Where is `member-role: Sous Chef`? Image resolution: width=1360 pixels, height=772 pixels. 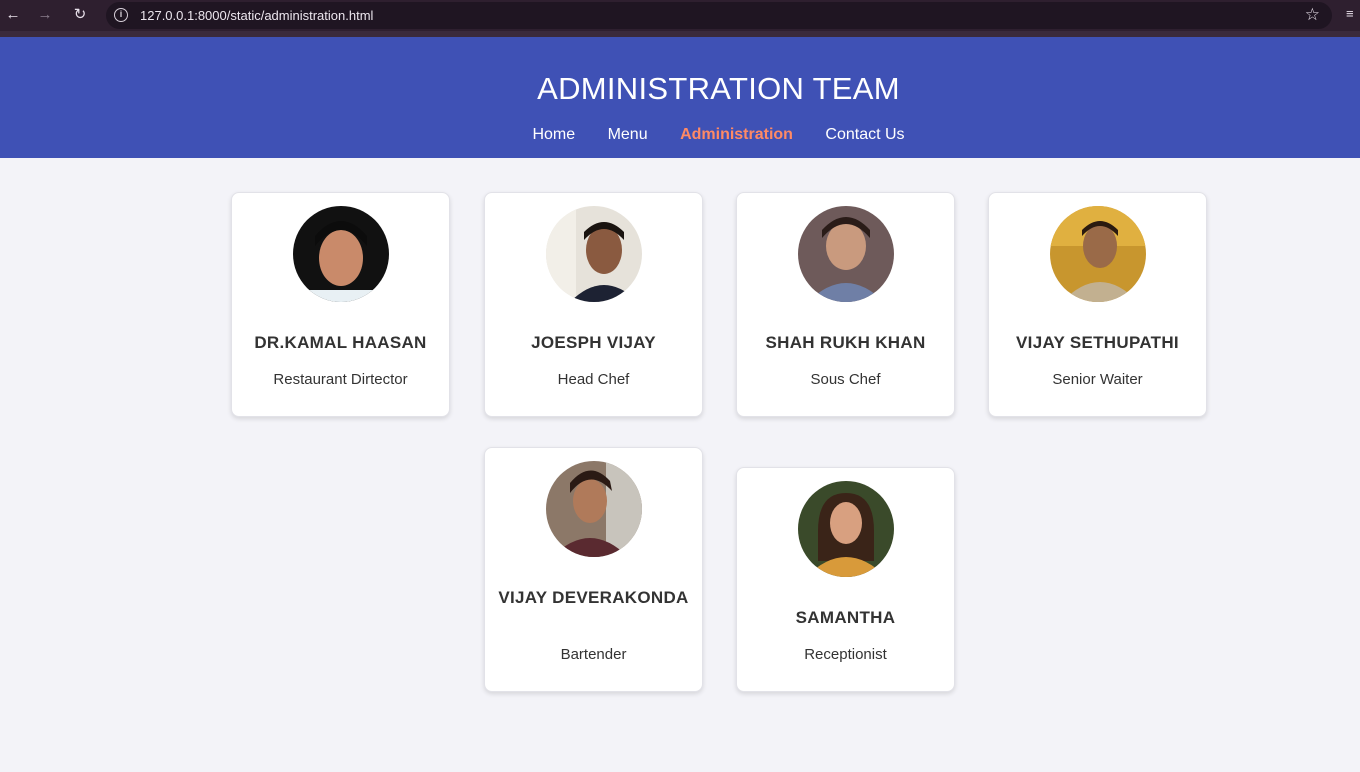 member-role: Sous Chef is located at coordinates (845, 379).